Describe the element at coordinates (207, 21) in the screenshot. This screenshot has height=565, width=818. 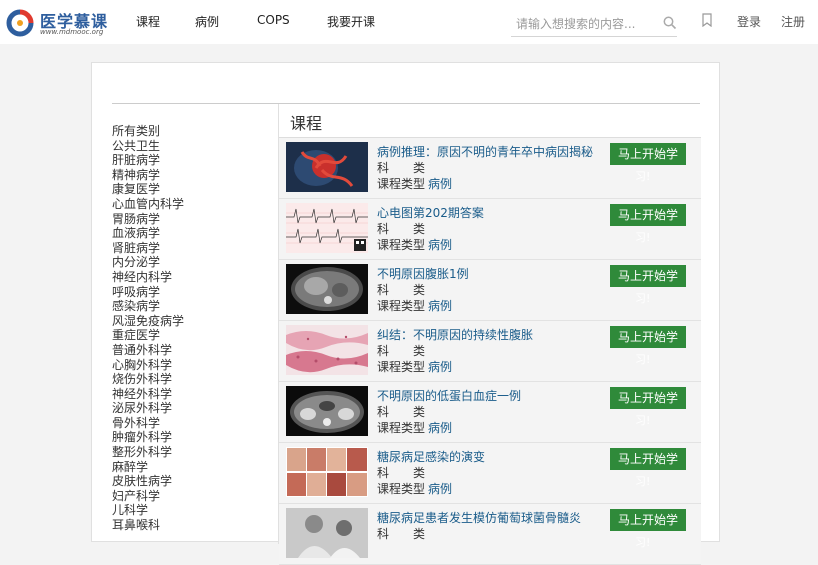
I see `nav-cases: 病例` at that location.